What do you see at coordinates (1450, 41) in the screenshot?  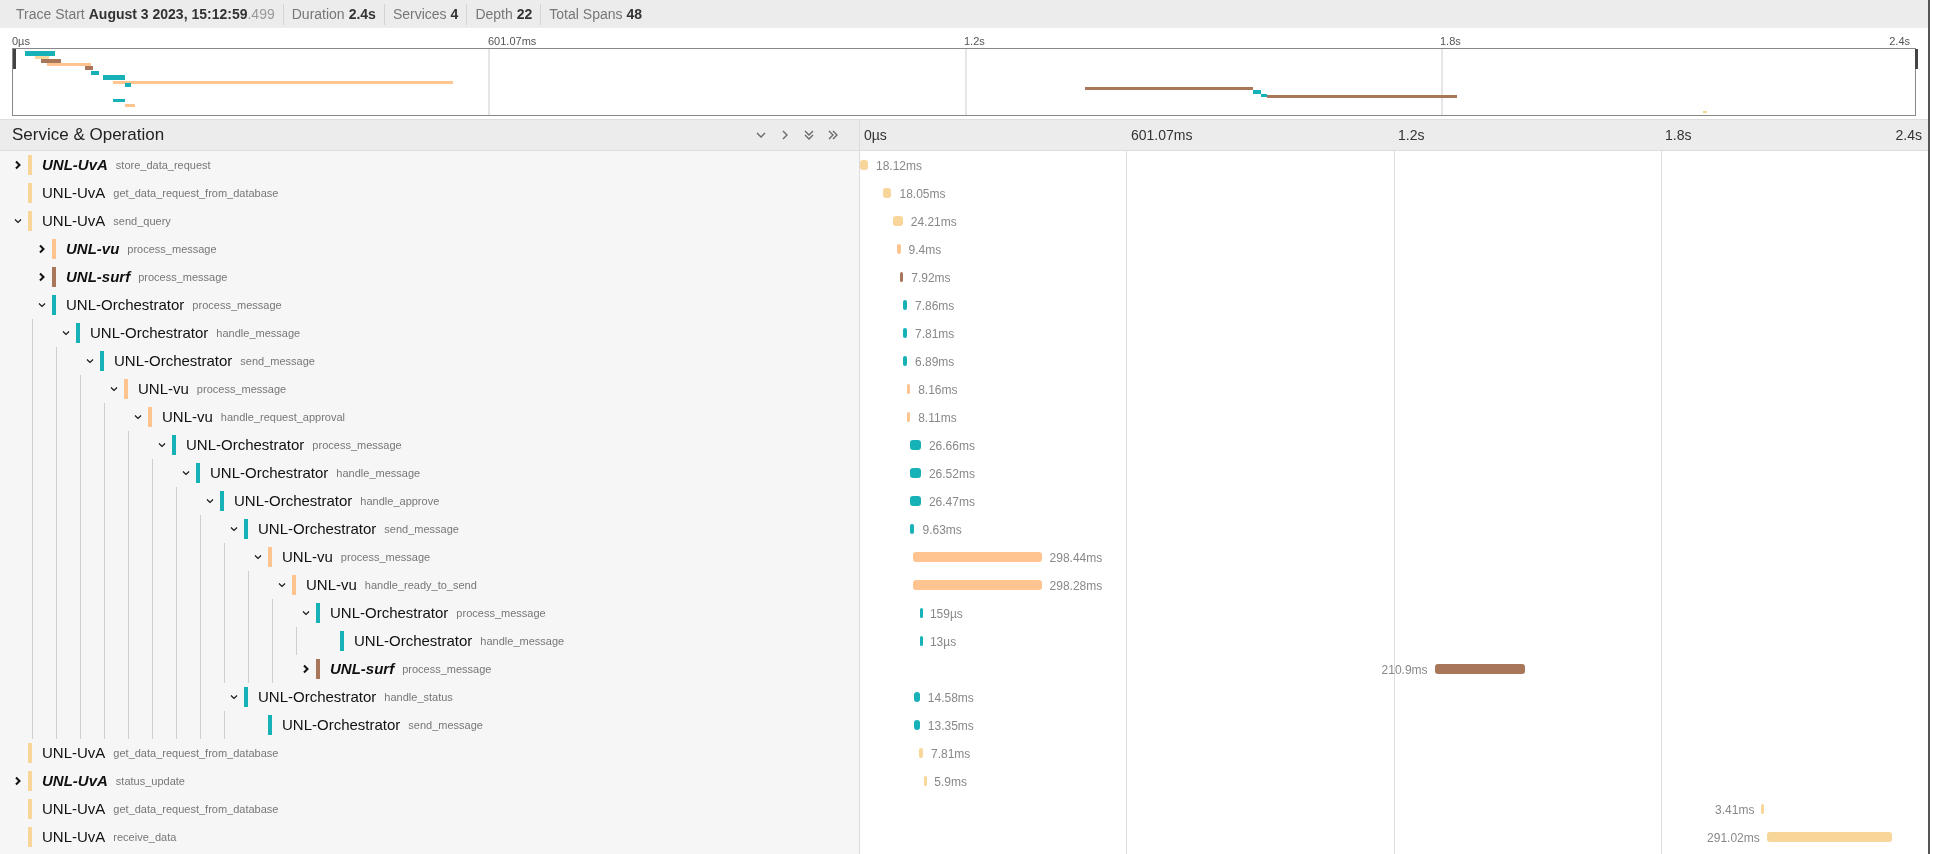 I see `minimap-tick-label: 1.8s` at bounding box center [1450, 41].